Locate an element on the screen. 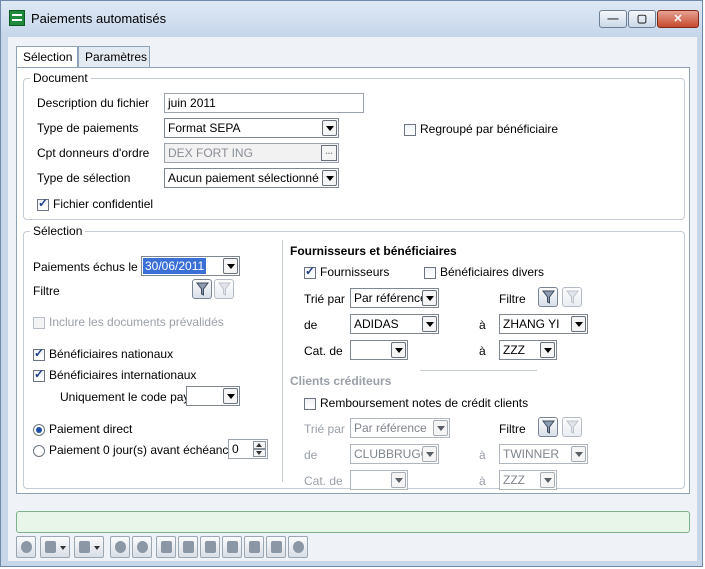  fournisseurs-trie-select: Par référence is located at coordinates (394, 298).